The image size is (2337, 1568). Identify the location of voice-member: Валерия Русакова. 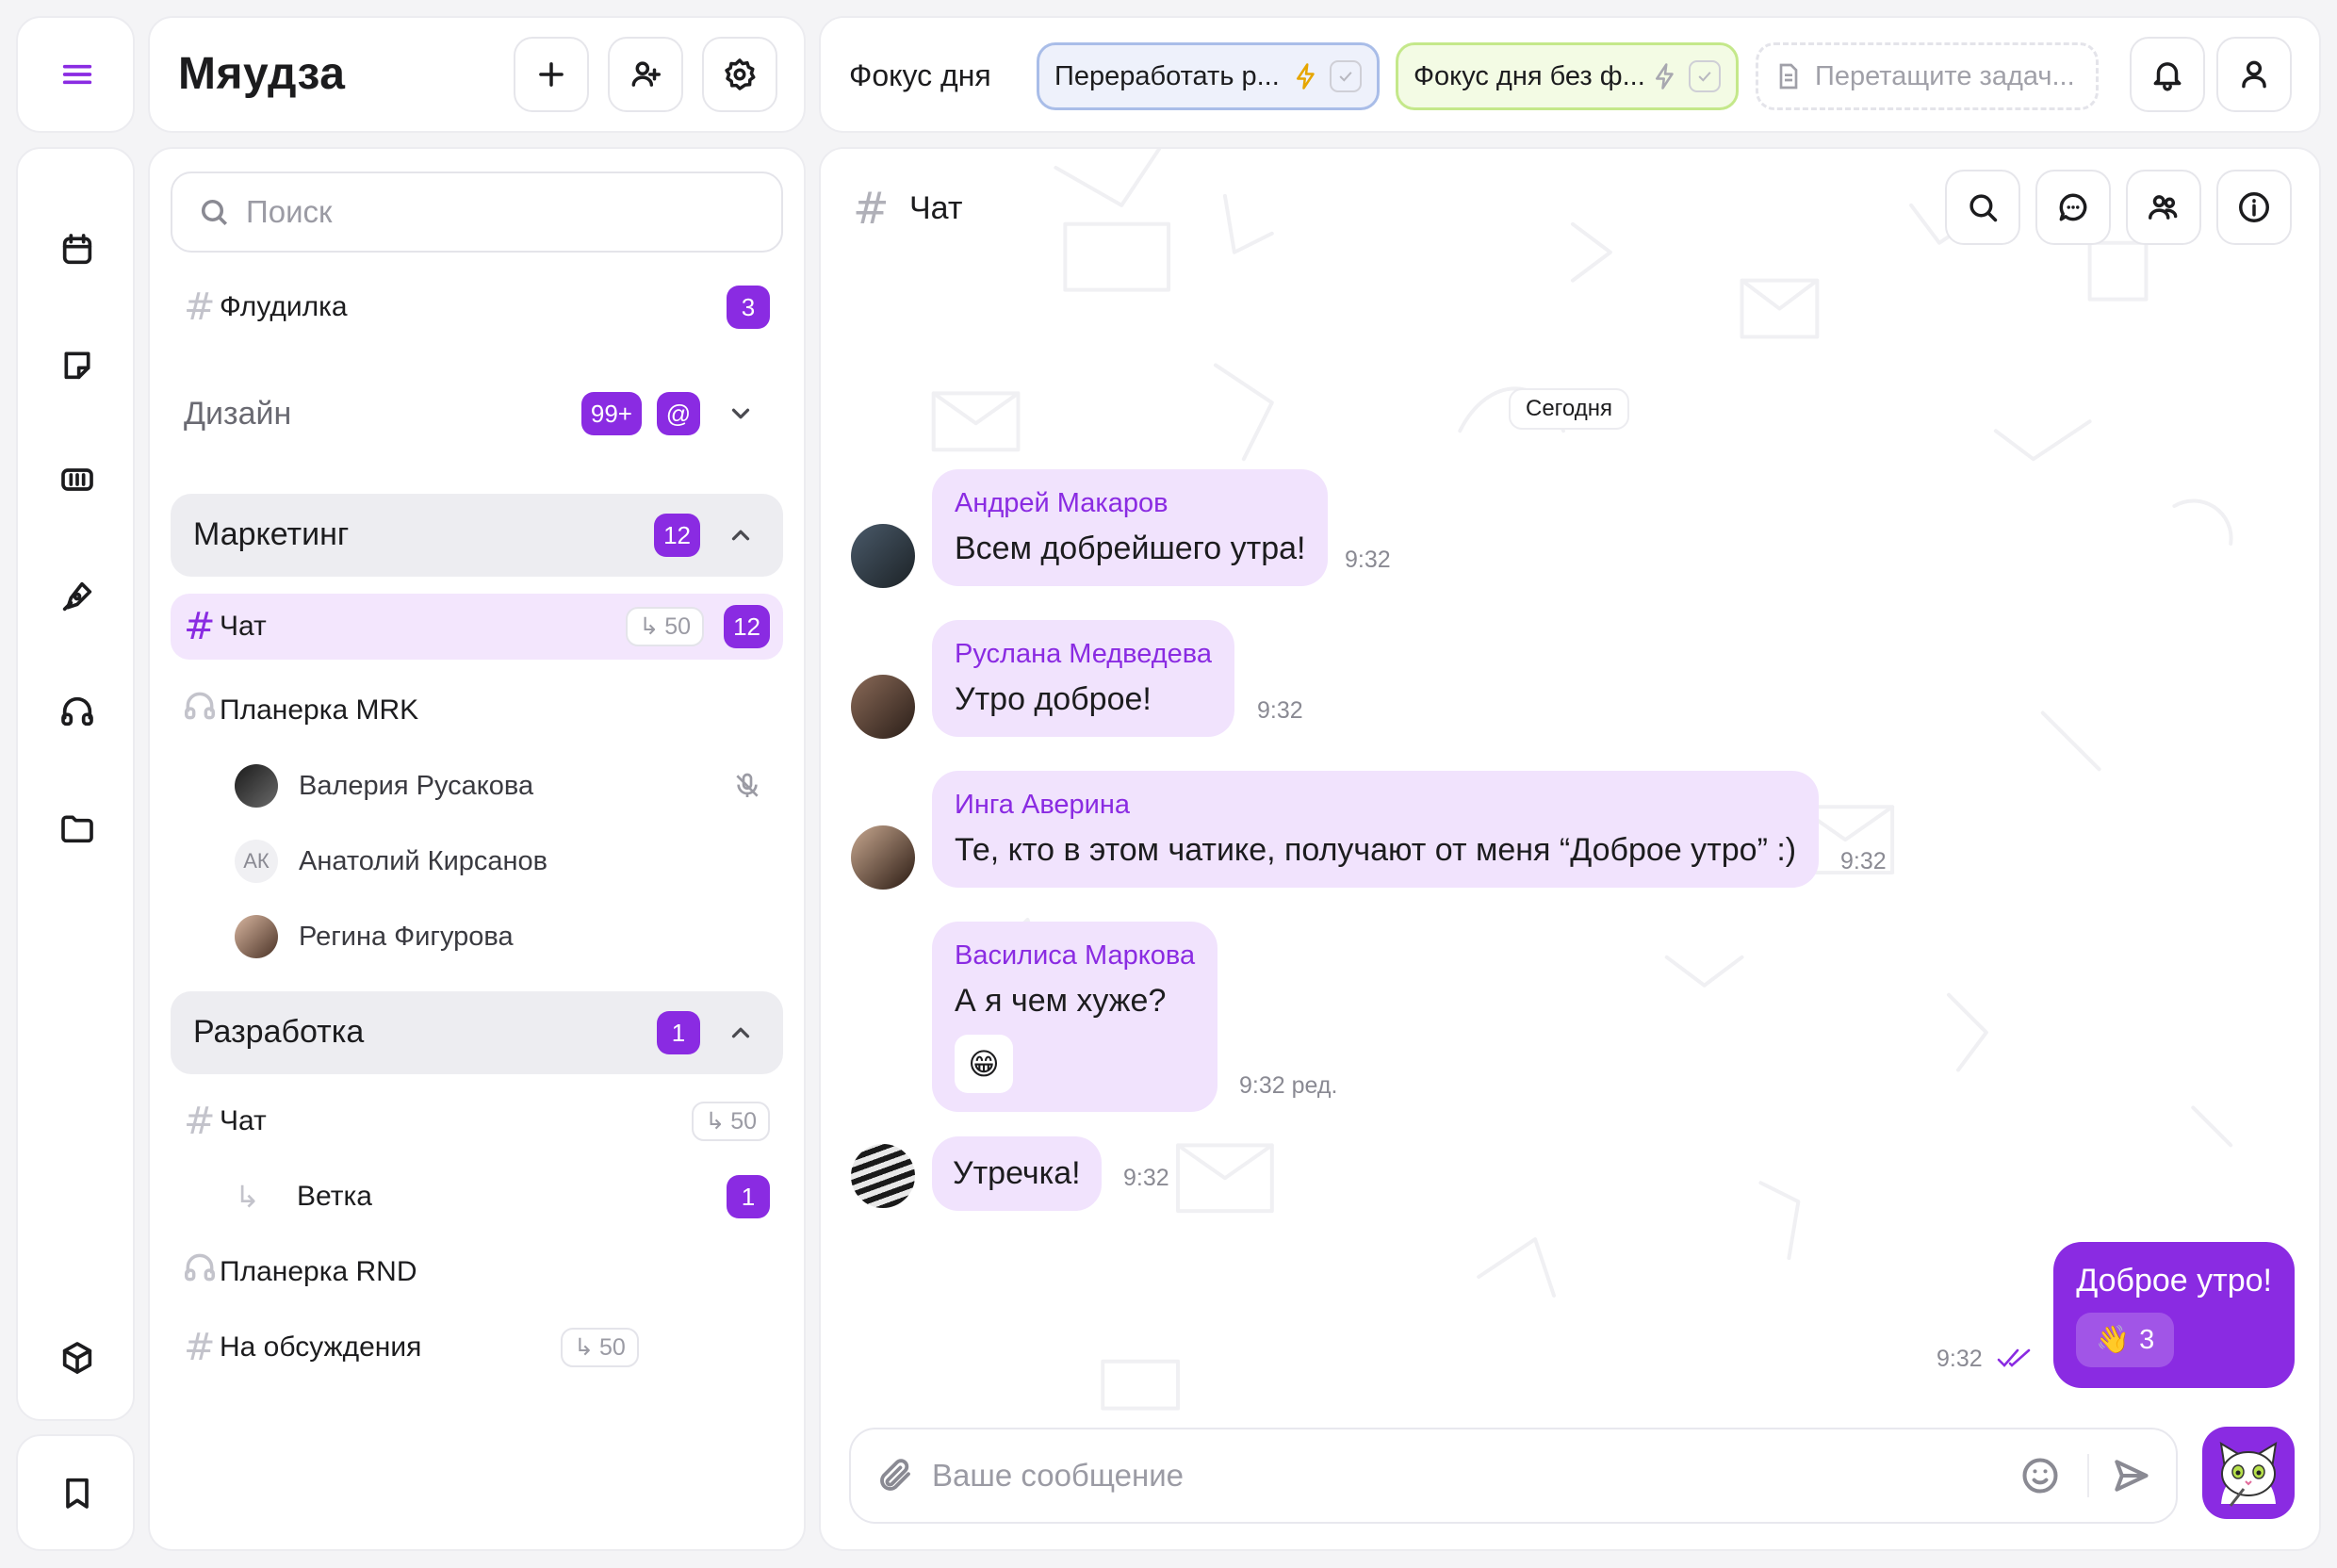
(477, 786).